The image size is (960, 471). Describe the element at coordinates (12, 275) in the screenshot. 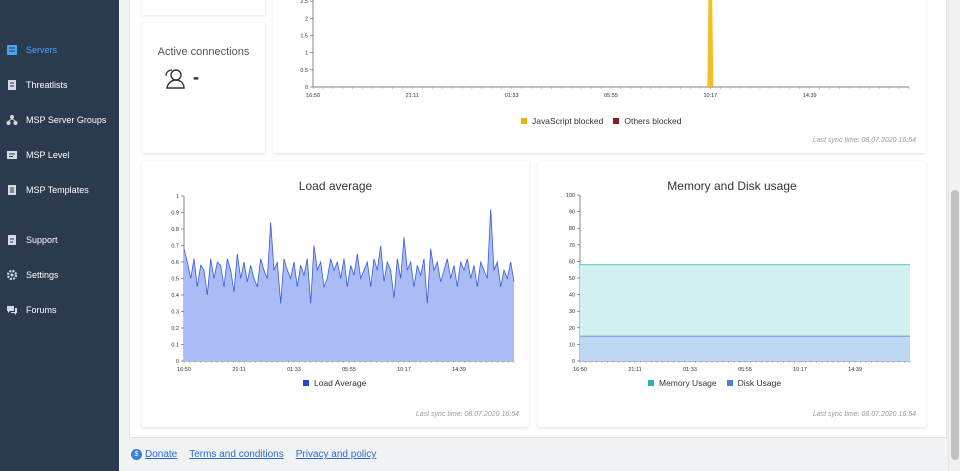

I see `gear-icon` at that location.